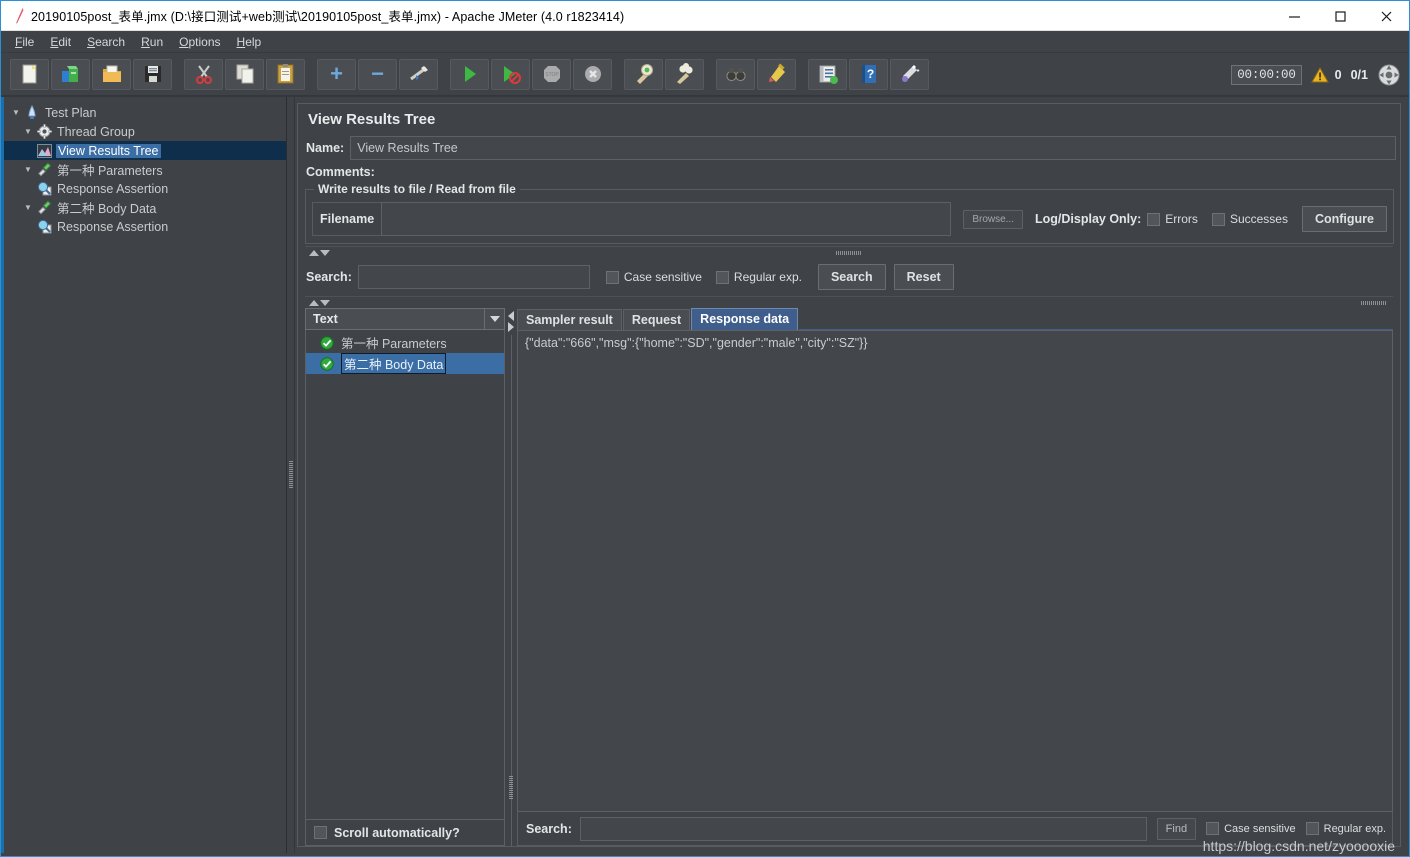  I want to click on clear-all-button, so click(684, 74).